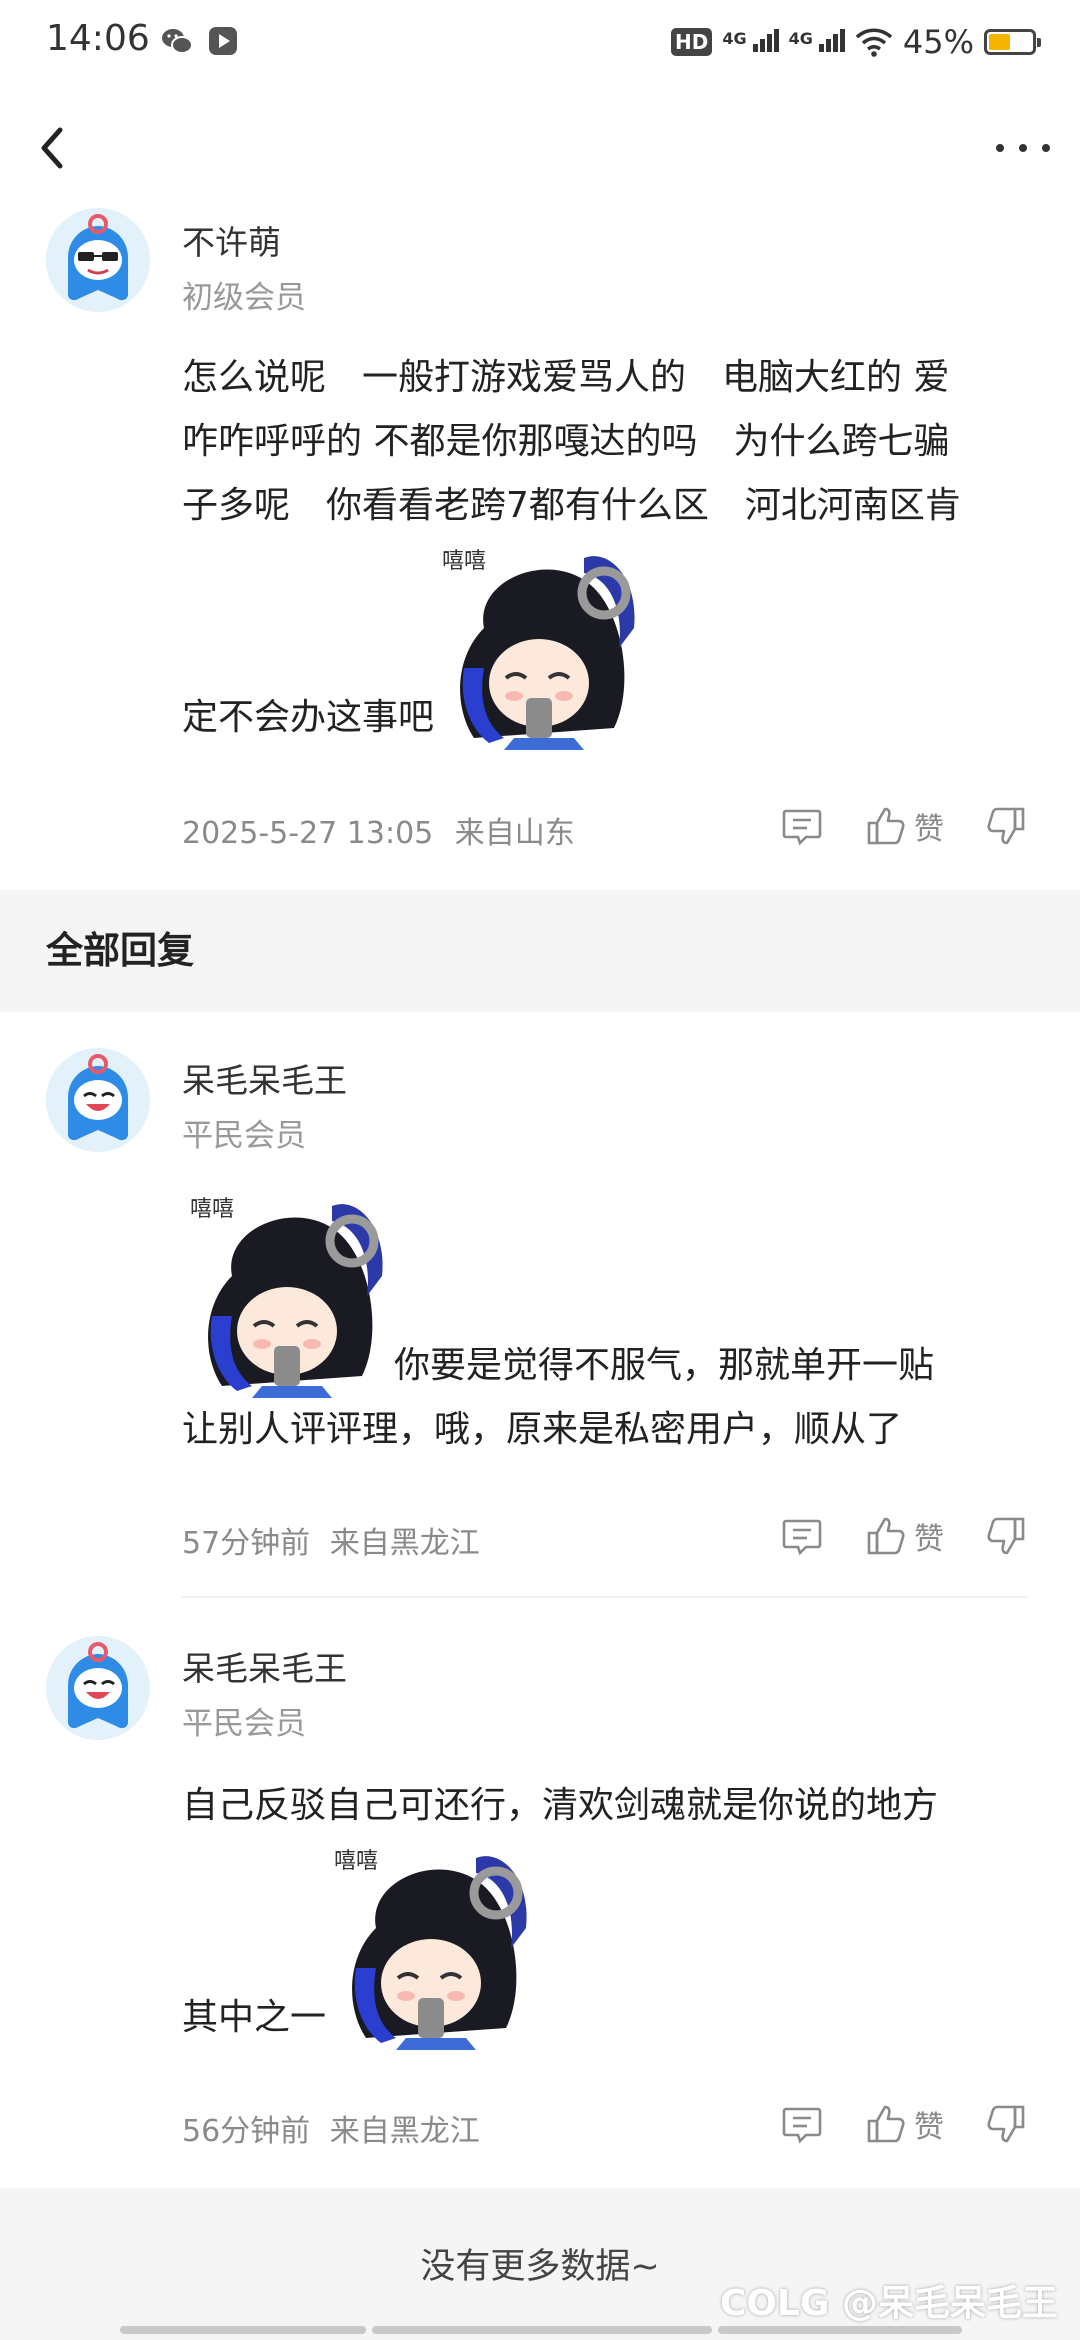  Describe the element at coordinates (612, 1292) in the screenshot. I see `reply-text-line: 嘻嘻你要是觉得不服气，那就单开一贴` at that location.